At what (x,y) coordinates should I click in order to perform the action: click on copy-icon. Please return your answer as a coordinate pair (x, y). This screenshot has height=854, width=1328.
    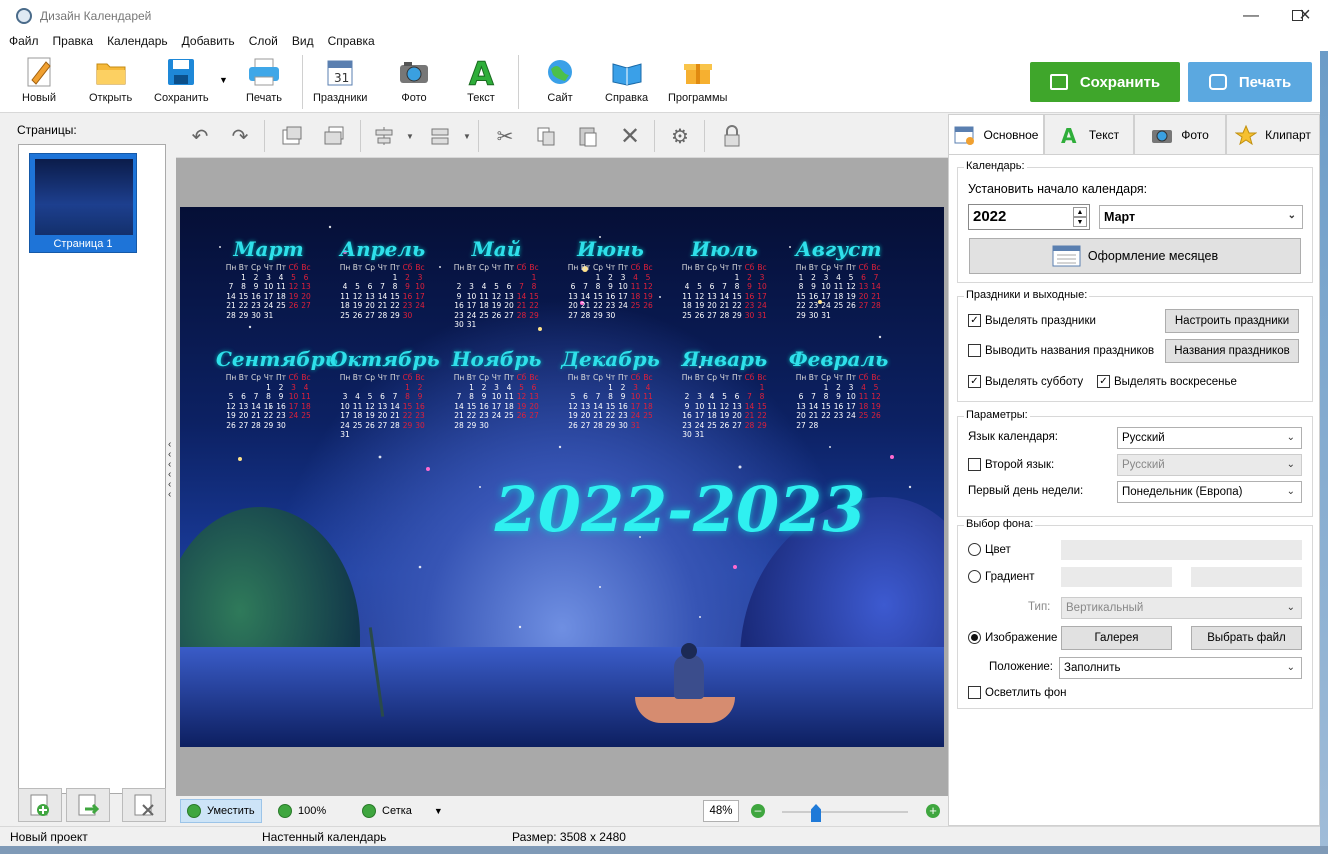
    Looking at the image, I should click on (546, 136).